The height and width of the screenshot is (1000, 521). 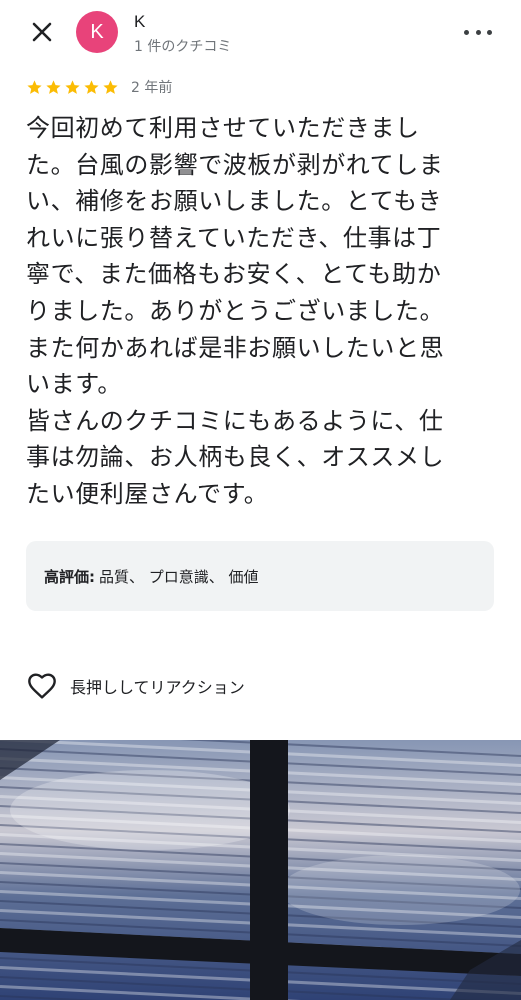 I want to click on rating-row: 2 年前, so click(x=99, y=87).